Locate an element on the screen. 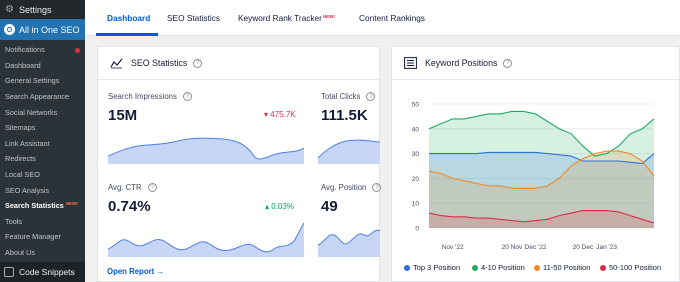 The height and width of the screenshot is (282, 680). stat-avg-ctr: Avg. CTR? 0.74% is located at coordinates (132, 199).